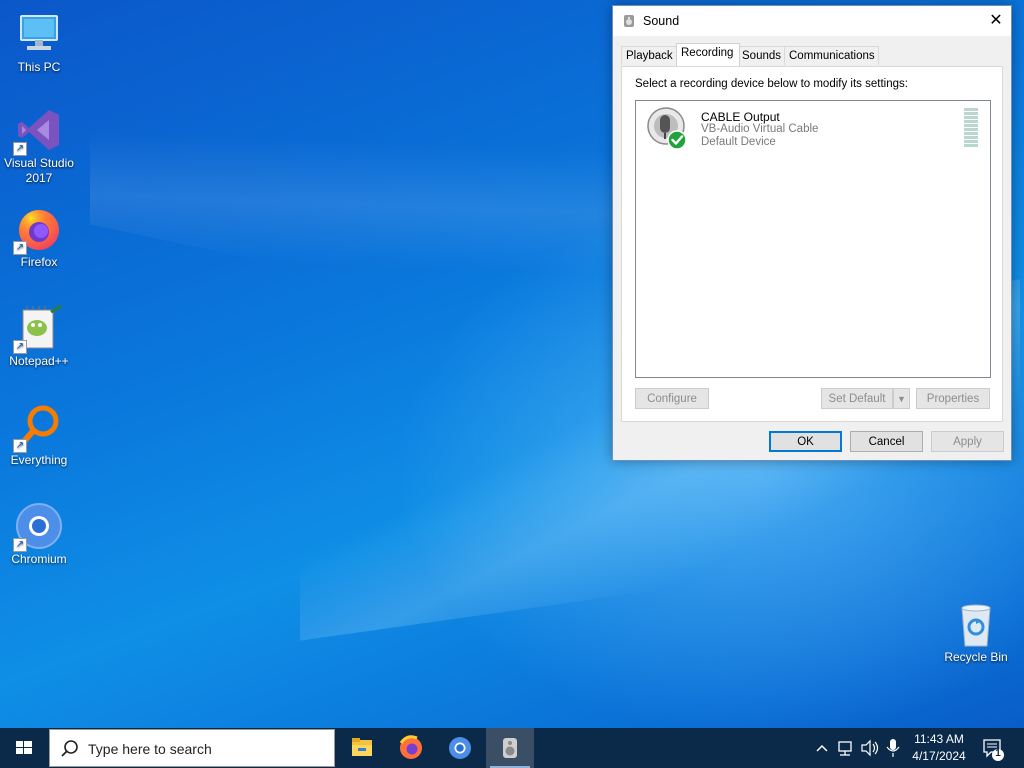 The height and width of the screenshot is (768, 1024). I want to click on desktop-icon-everything: ↗ Everything, so click(39, 435).